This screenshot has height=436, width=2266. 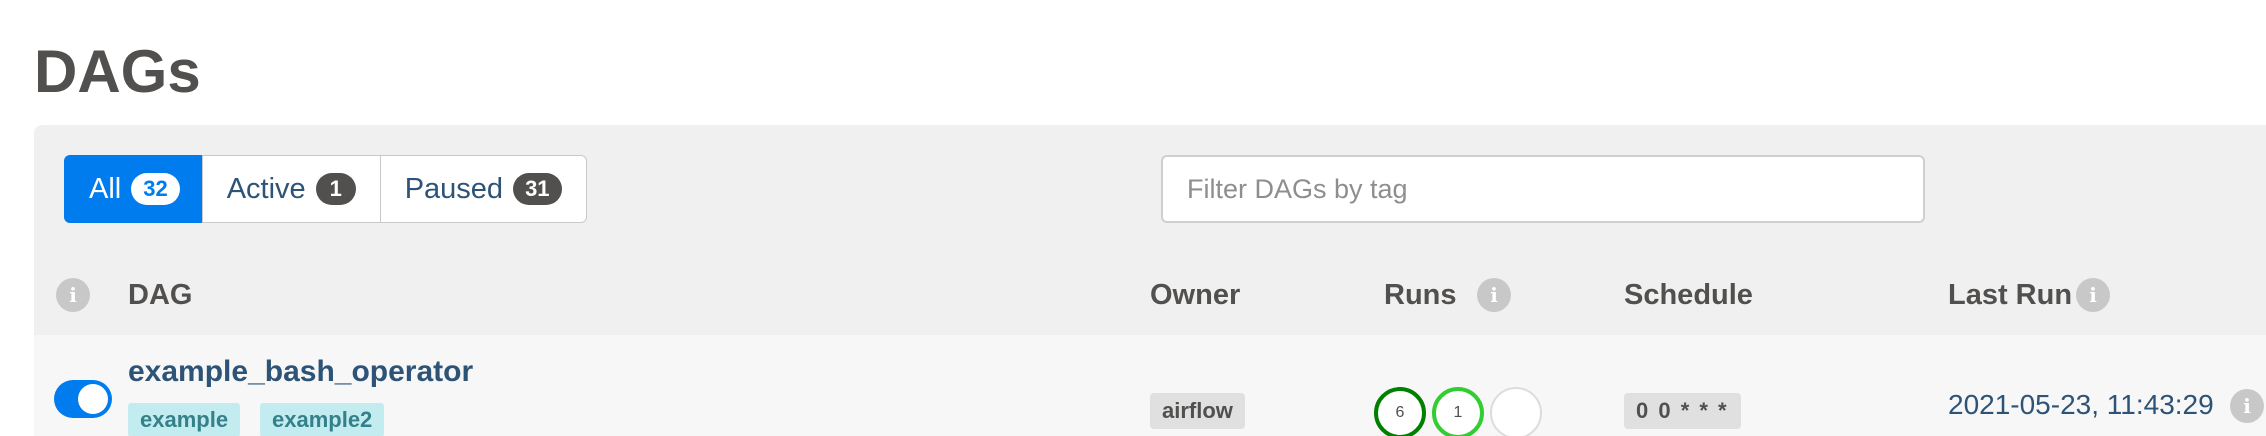 I want to click on dag-tag: example2, so click(x=322, y=419).